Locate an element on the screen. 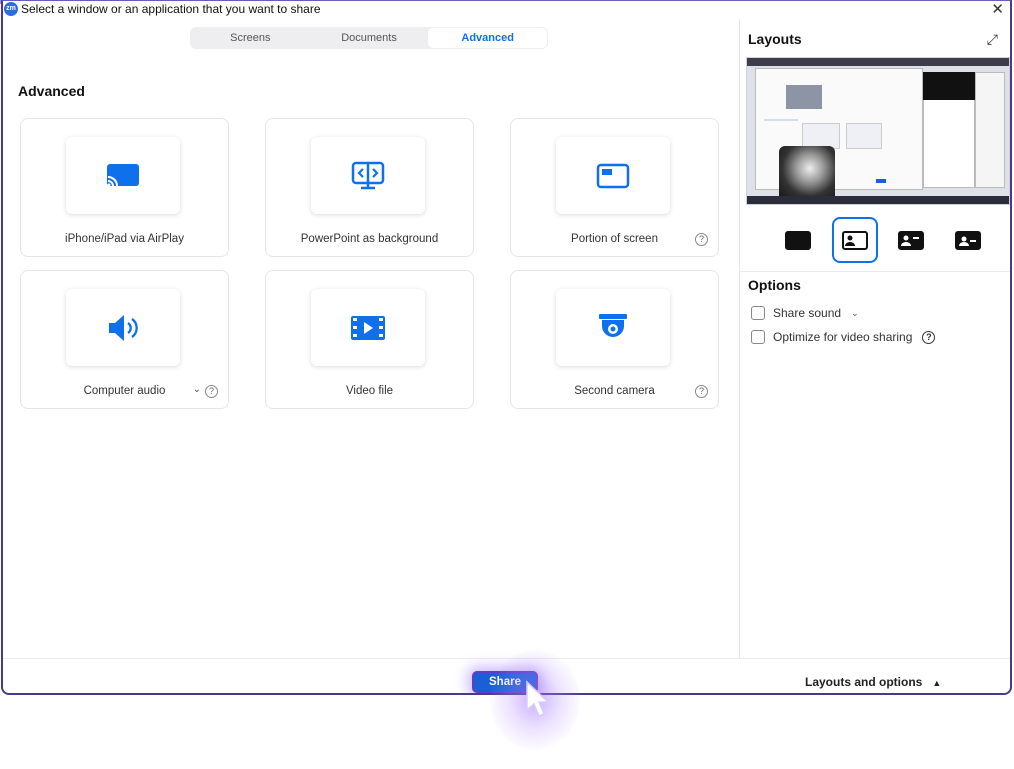  options-title: Options is located at coordinates (774, 285).